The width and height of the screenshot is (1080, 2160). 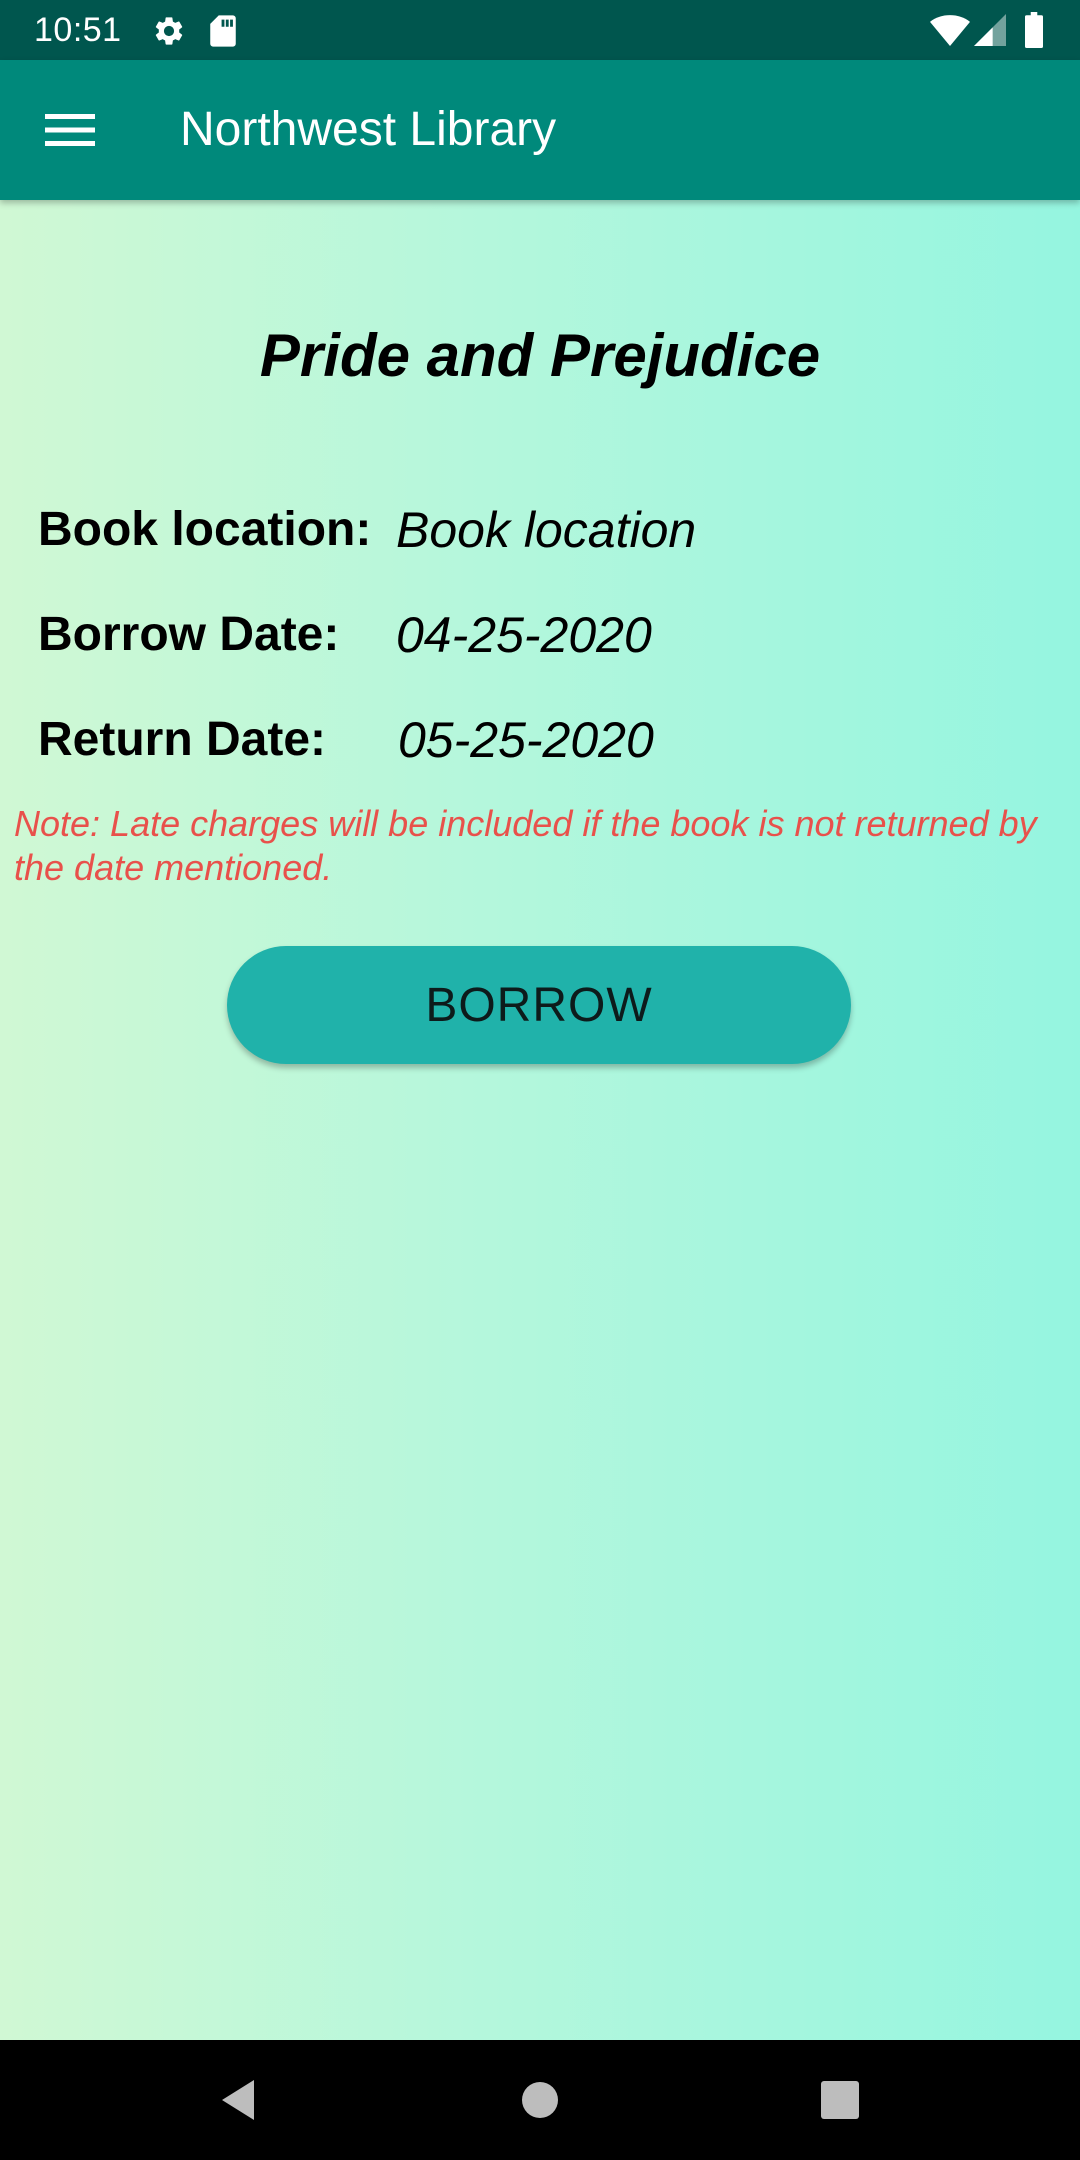 I want to click on recents-icon, so click(x=840, y=2100).